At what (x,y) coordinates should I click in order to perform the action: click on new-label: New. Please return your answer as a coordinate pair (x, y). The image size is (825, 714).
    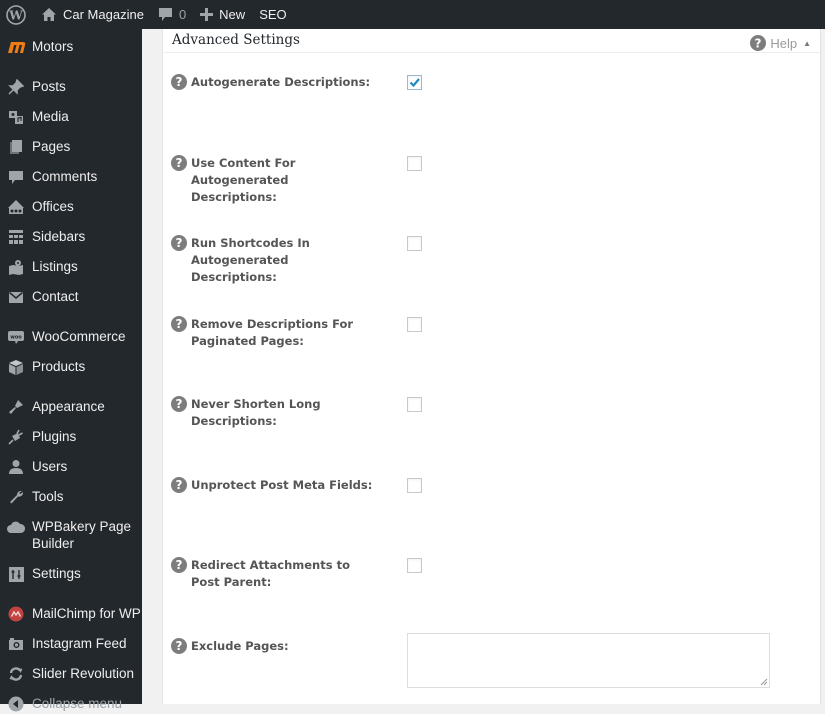
    Looking at the image, I should click on (232, 14).